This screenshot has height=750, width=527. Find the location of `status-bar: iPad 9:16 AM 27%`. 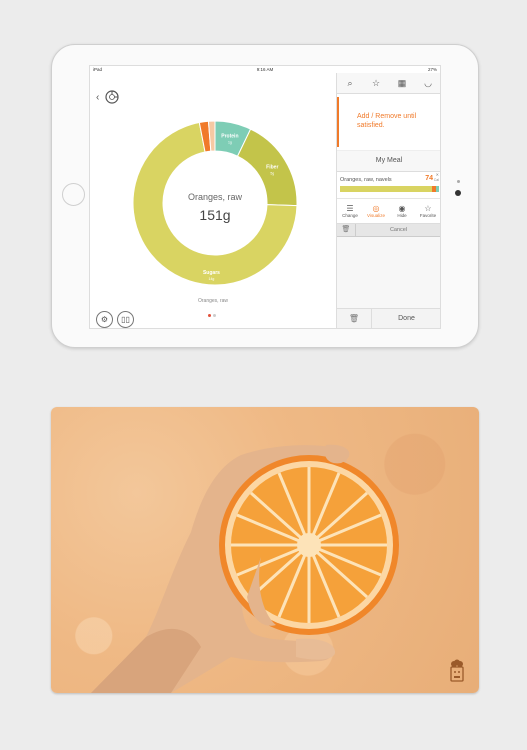

status-bar: iPad 9:16 AM 27% is located at coordinates (265, 69).